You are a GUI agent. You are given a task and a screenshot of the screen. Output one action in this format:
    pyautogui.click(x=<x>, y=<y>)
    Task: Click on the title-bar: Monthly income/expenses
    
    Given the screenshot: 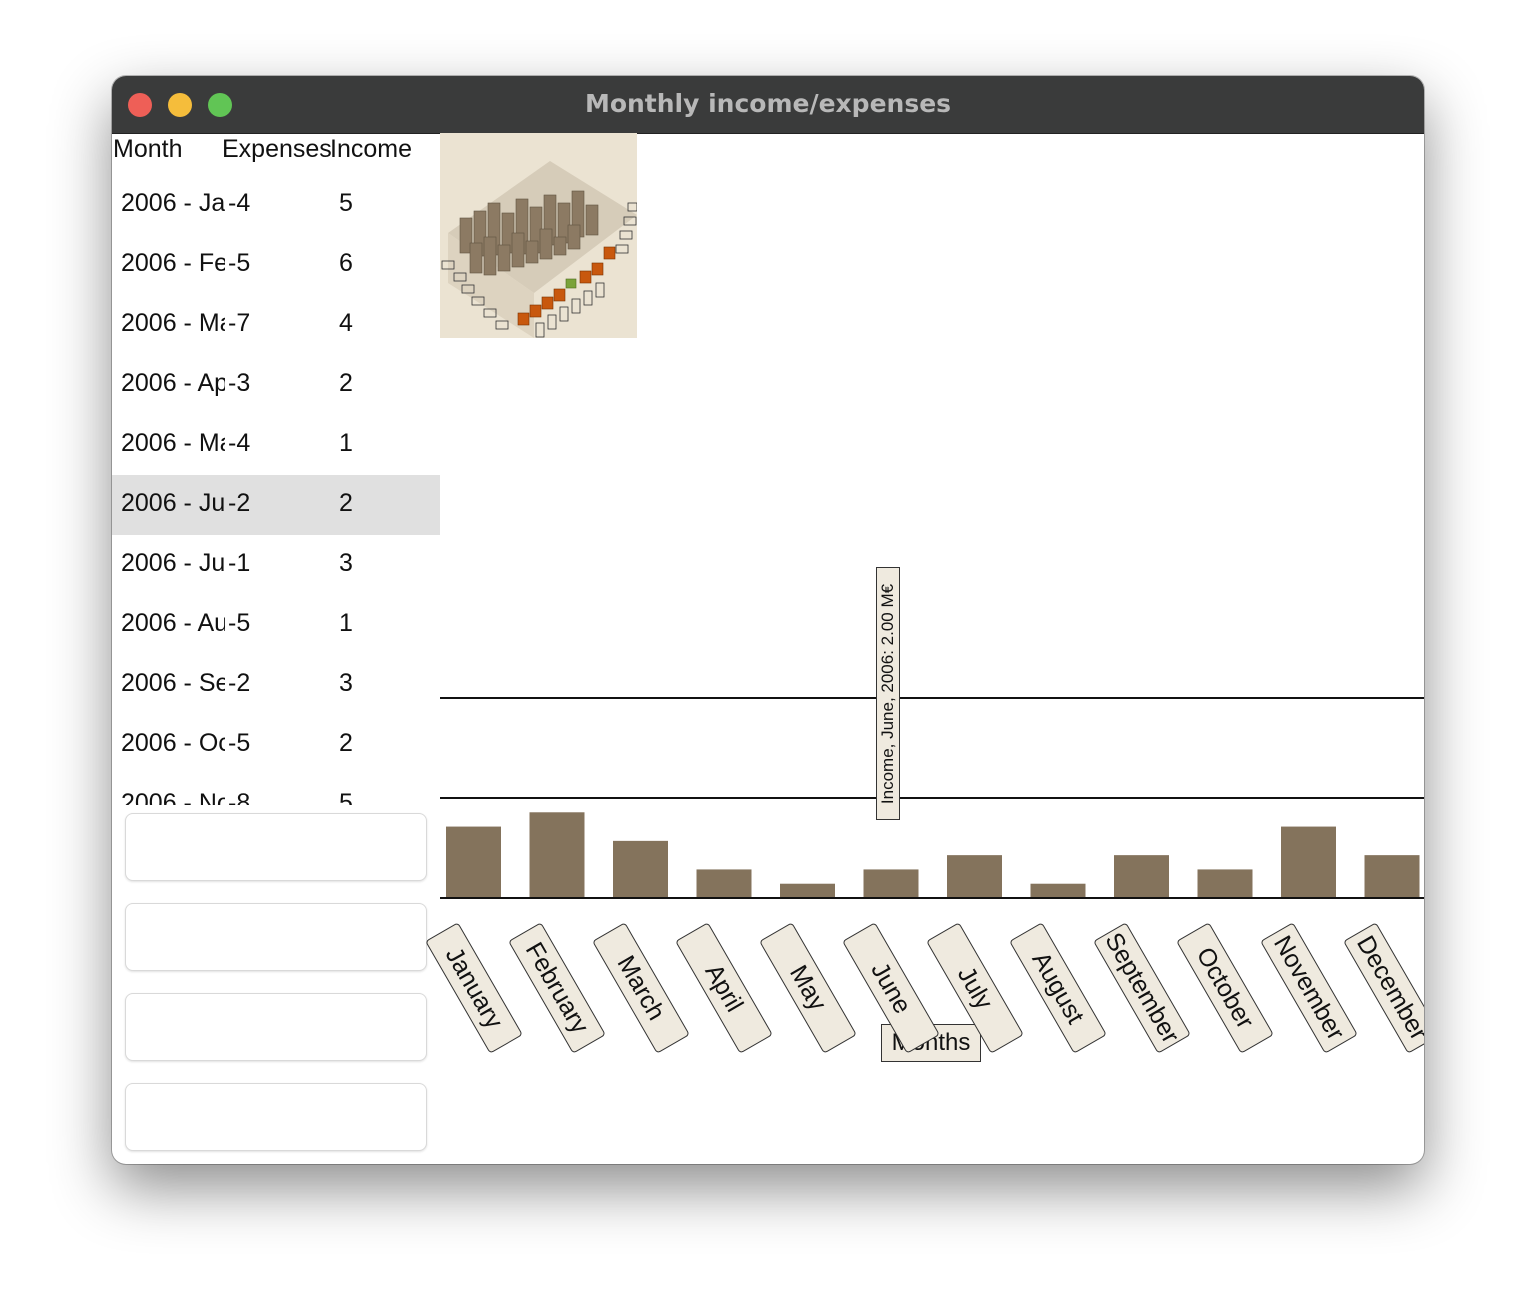 What is the action you would take?
    pyautogui.click(x=768, y=105)
    